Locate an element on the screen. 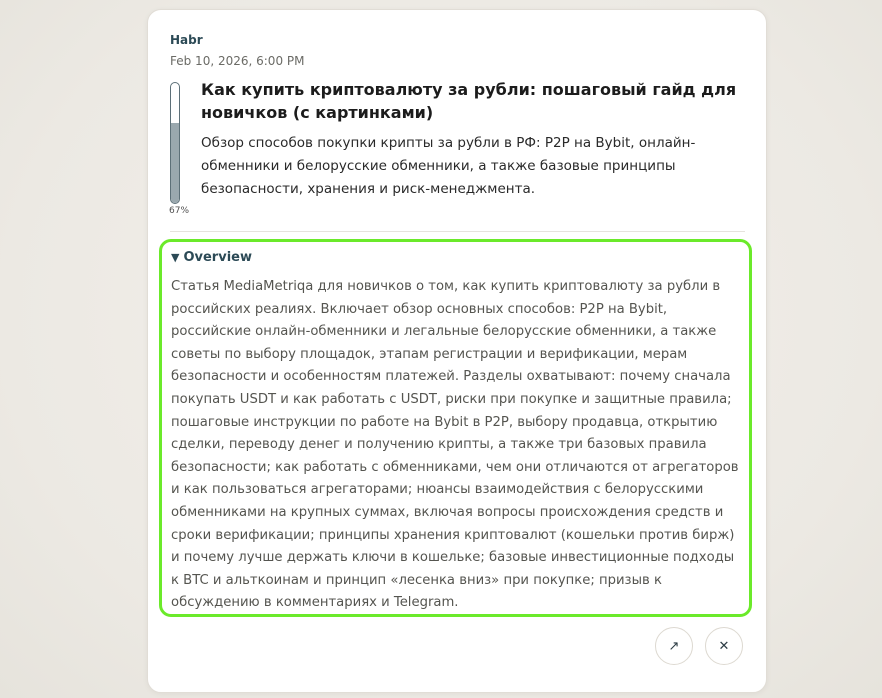 Image resolution: width=882 pixels, height=698 pixels. article-date: Feb 10, 2026, 6:00 PM is located at coordinates (237, 61).